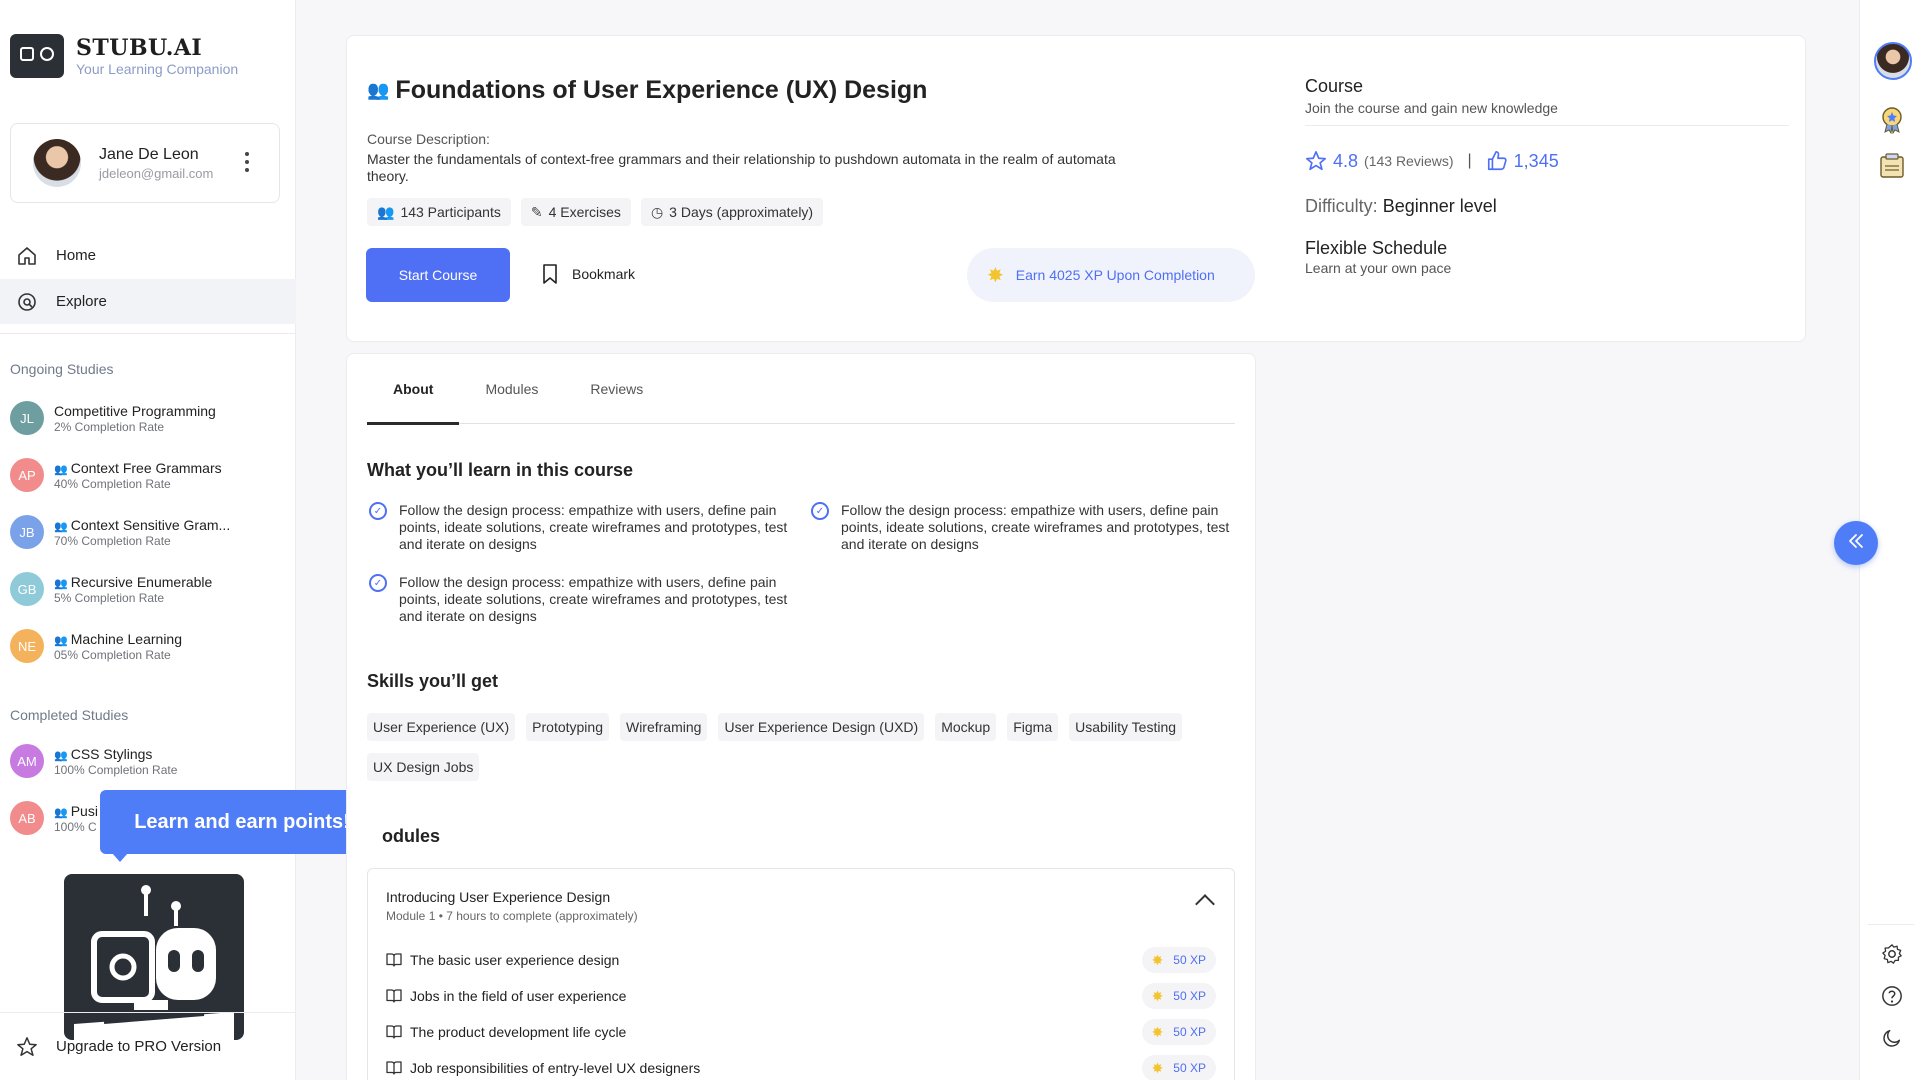 The height and width of the screenshot is (1080, 1920). I want to click on exercises-chip: ✎ 4 Exercises, so click(575, 212).